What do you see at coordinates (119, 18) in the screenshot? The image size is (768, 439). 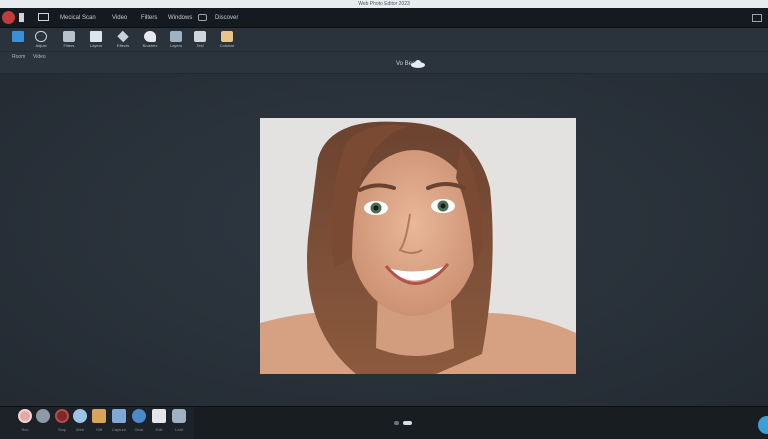 I see `menu-item-video: Video` at bounding box center [119, 18].